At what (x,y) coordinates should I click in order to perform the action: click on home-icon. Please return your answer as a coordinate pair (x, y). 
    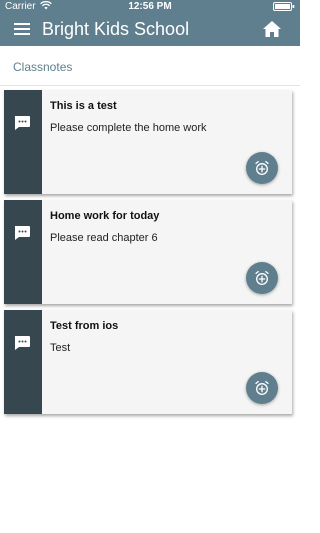
    Looking at the image, I should click on (272, 29).